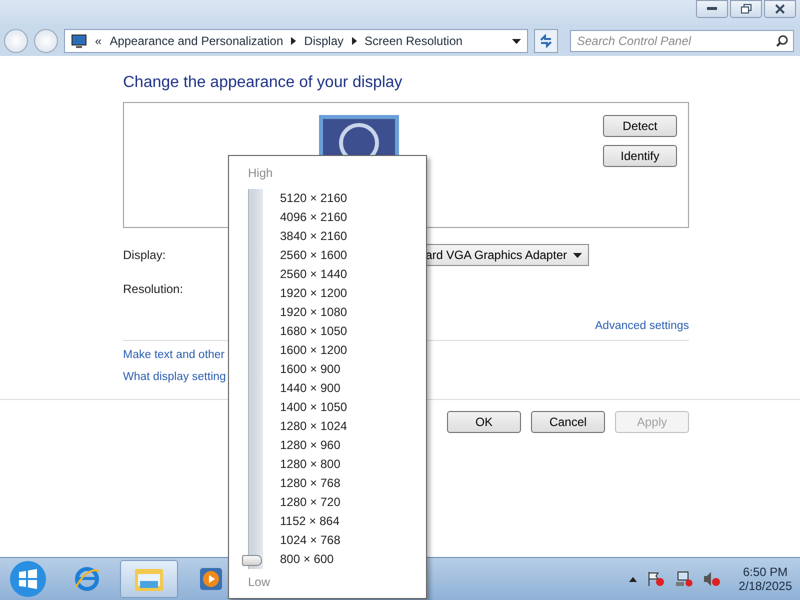  Describe the element at coordinates (683, 579) in the screenshot. I see `network-icon` at that location.